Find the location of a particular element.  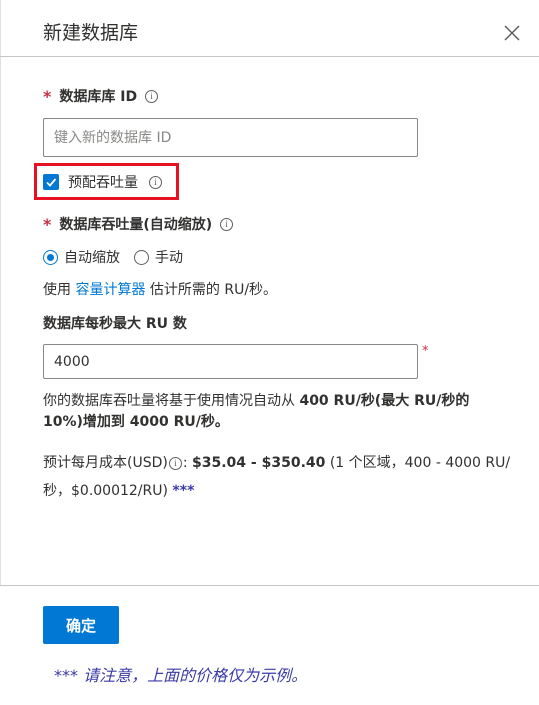

checkmark-icon is located at coordinates (51, 182).